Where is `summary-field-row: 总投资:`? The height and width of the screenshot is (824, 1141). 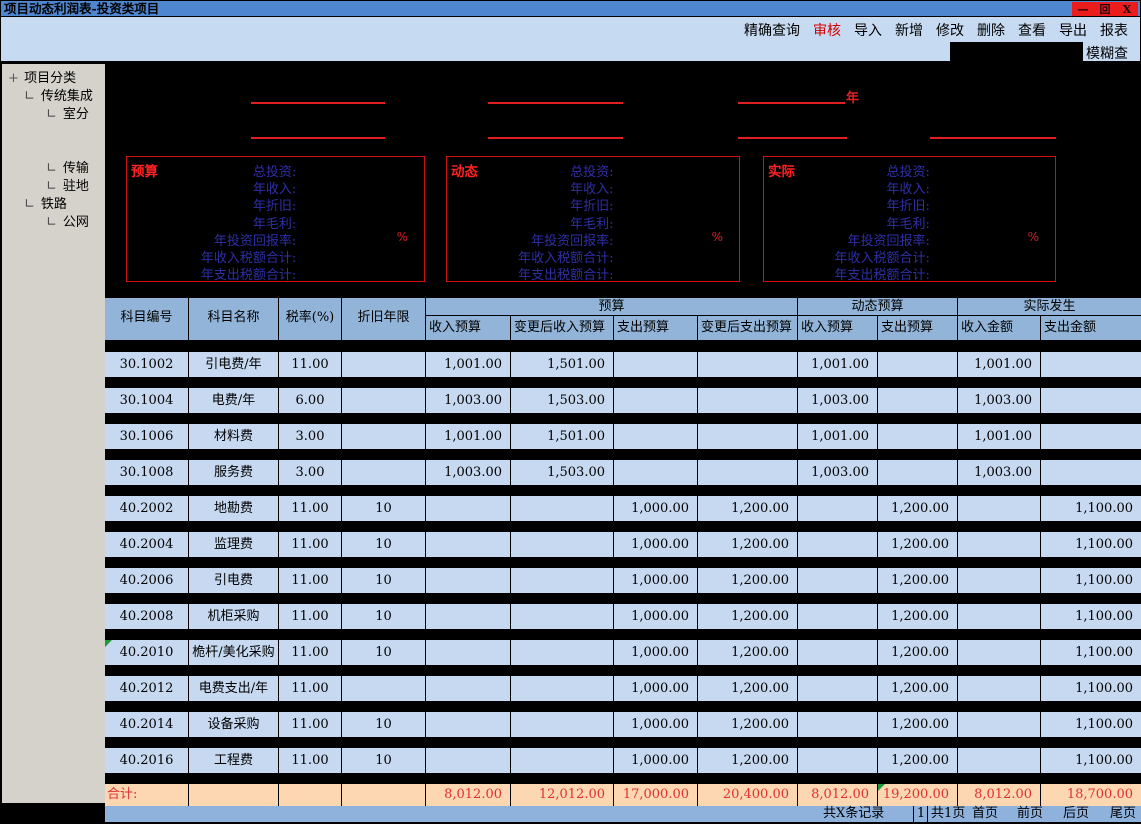
summary-field-row: 总投资: is located at coordinates (593, 170).